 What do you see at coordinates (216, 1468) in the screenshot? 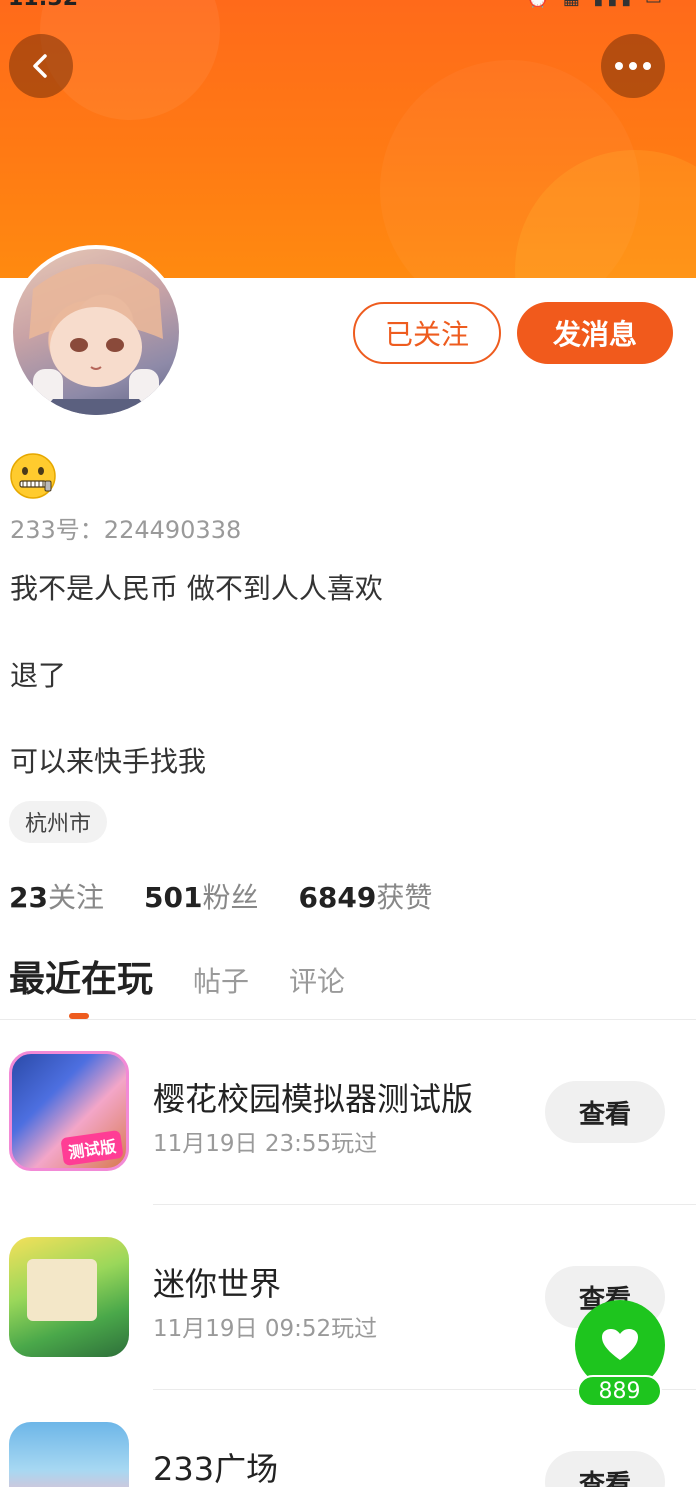
I see `game-title: 233广场` at bounding box center [216, 1468].